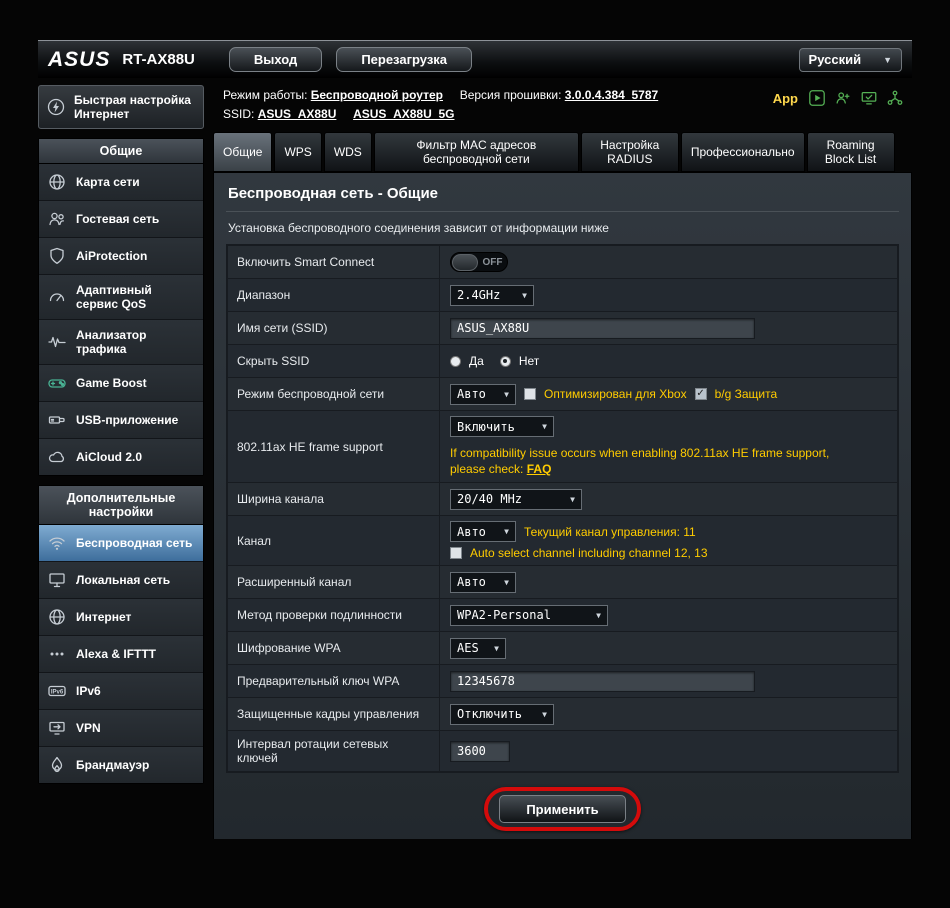  Describe the element at coordinates (476, 152) in the screenshot. I see `tab-mac-filter: Фильтр MAC адресов беспроводной сети` at that location.